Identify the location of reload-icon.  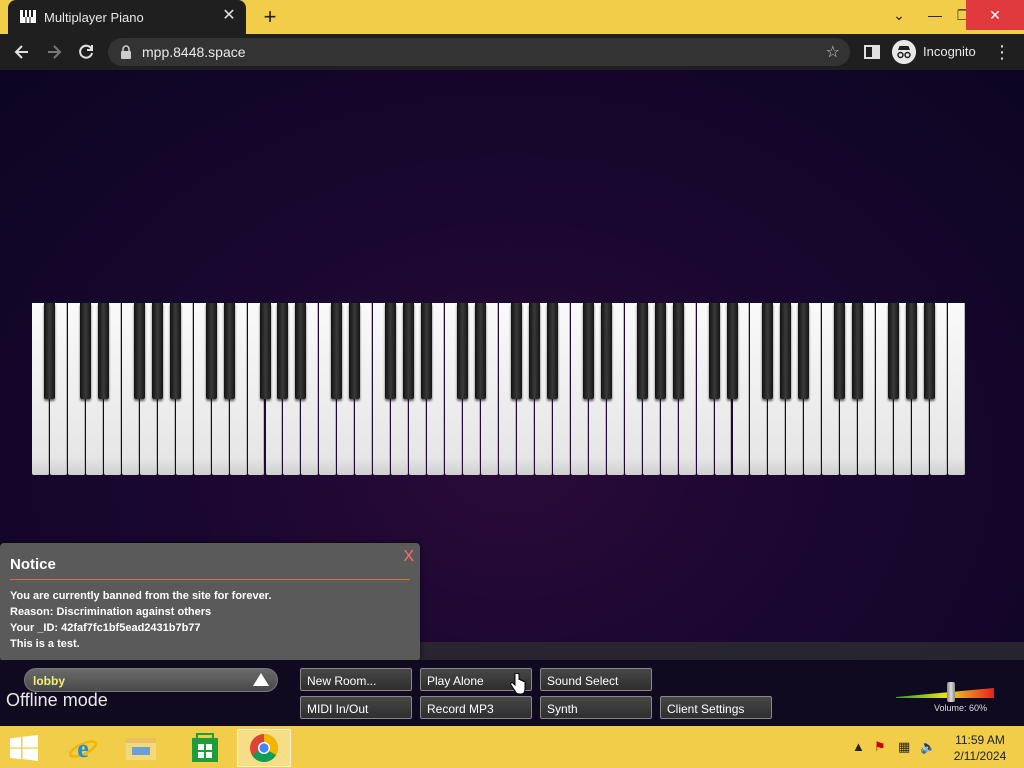
(86, 52).